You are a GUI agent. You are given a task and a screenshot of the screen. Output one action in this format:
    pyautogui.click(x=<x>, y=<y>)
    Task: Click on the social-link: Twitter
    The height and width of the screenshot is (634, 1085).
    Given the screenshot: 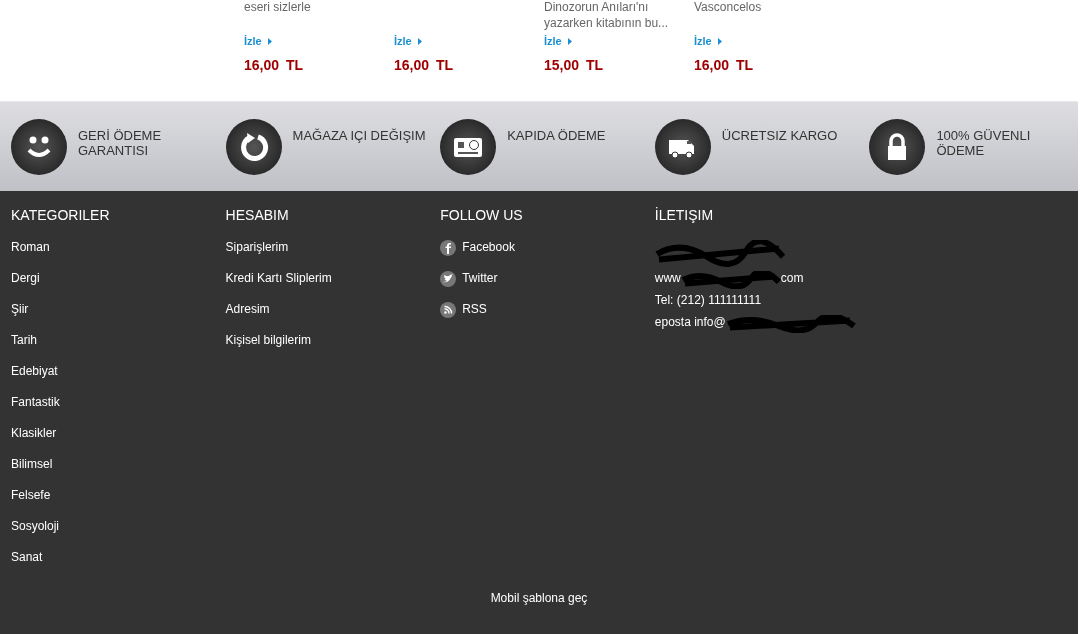 What is the action you would take?
    pyautogui.click(x=469, y=286)
    